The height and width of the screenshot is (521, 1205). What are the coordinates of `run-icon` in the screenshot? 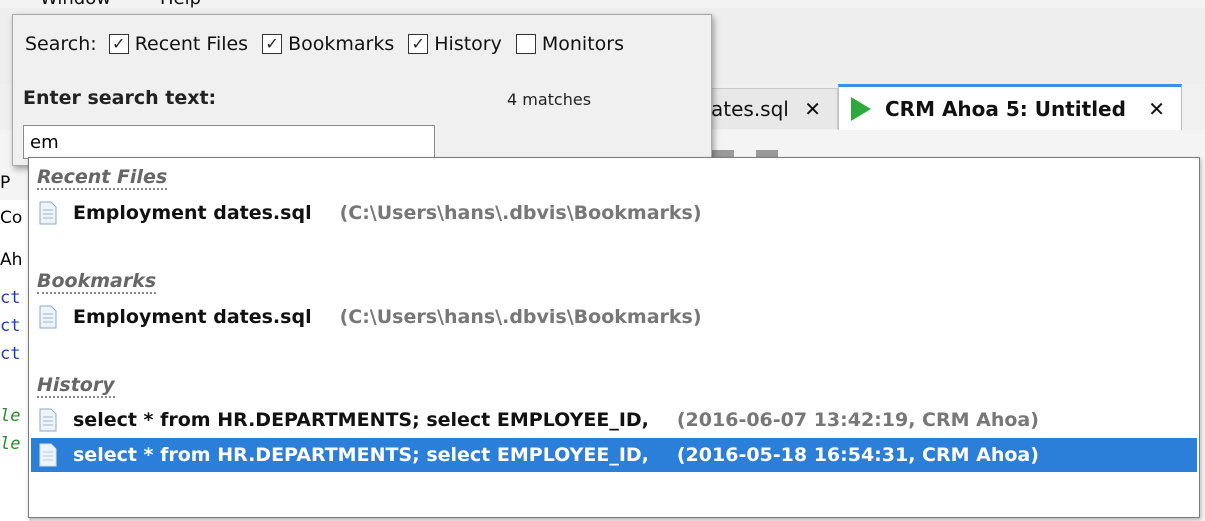 It's located at (861, 108).